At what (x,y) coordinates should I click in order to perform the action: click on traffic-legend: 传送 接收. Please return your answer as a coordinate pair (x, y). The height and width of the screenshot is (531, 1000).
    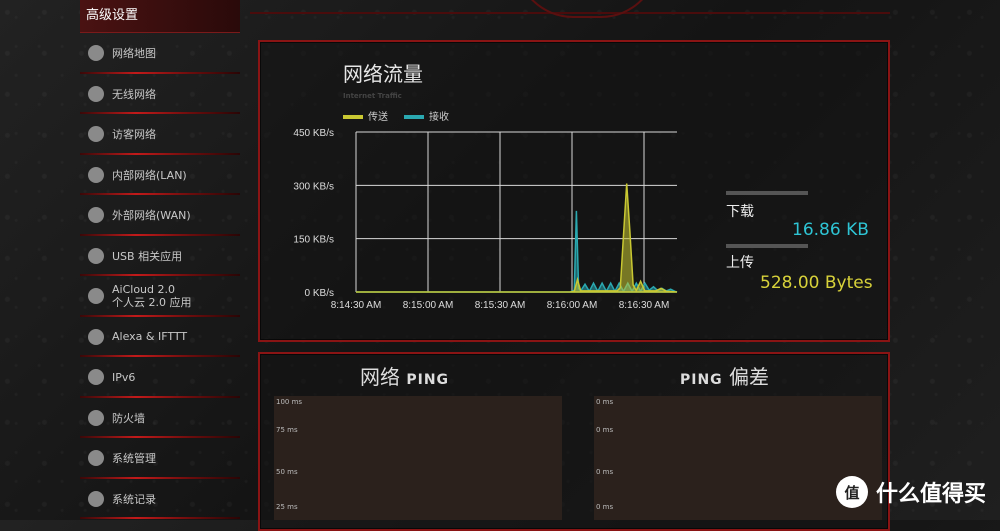
    Looking at the image, I should click on (396, 115).